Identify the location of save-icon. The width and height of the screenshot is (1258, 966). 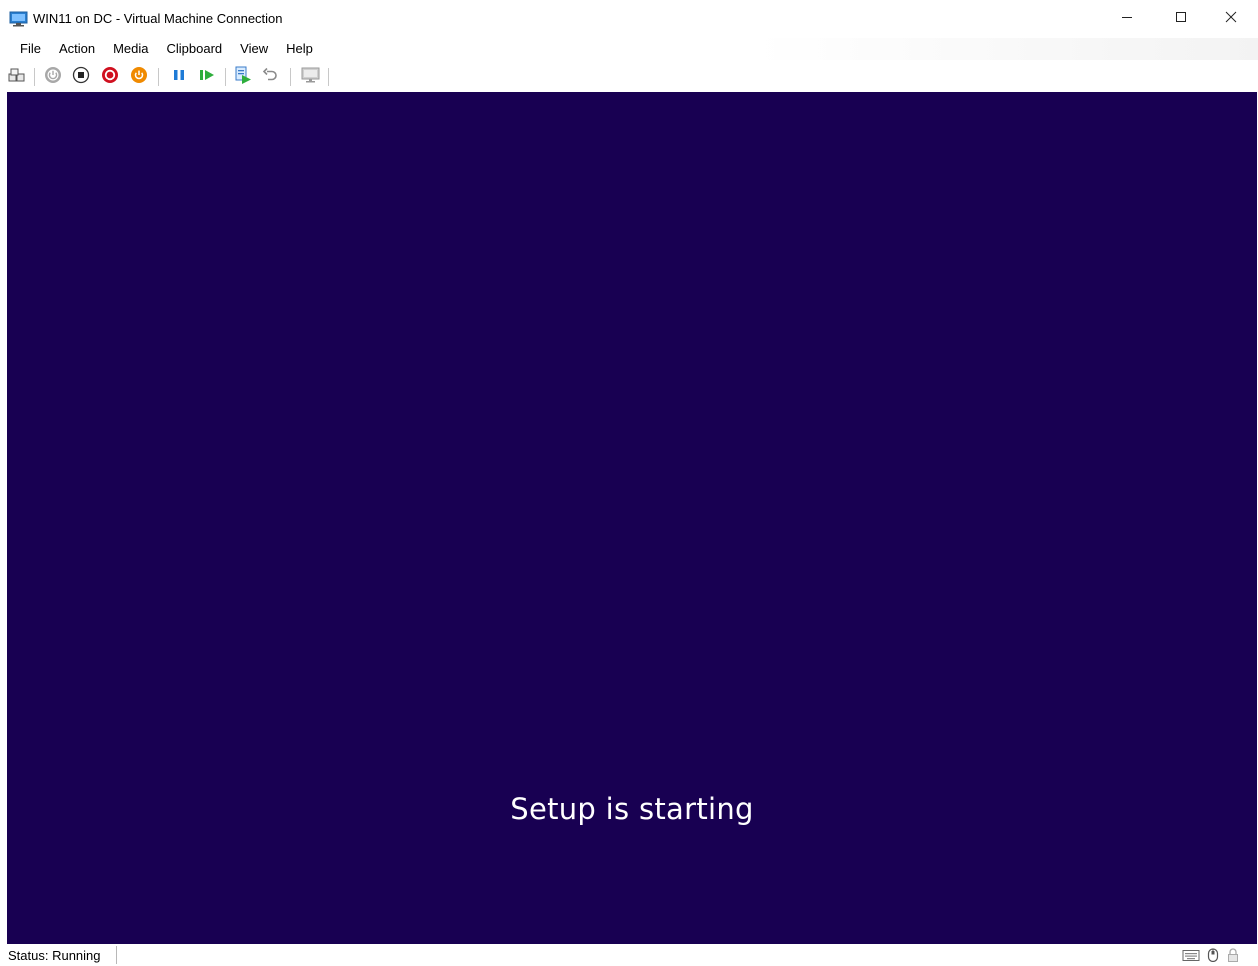
(139, 77).